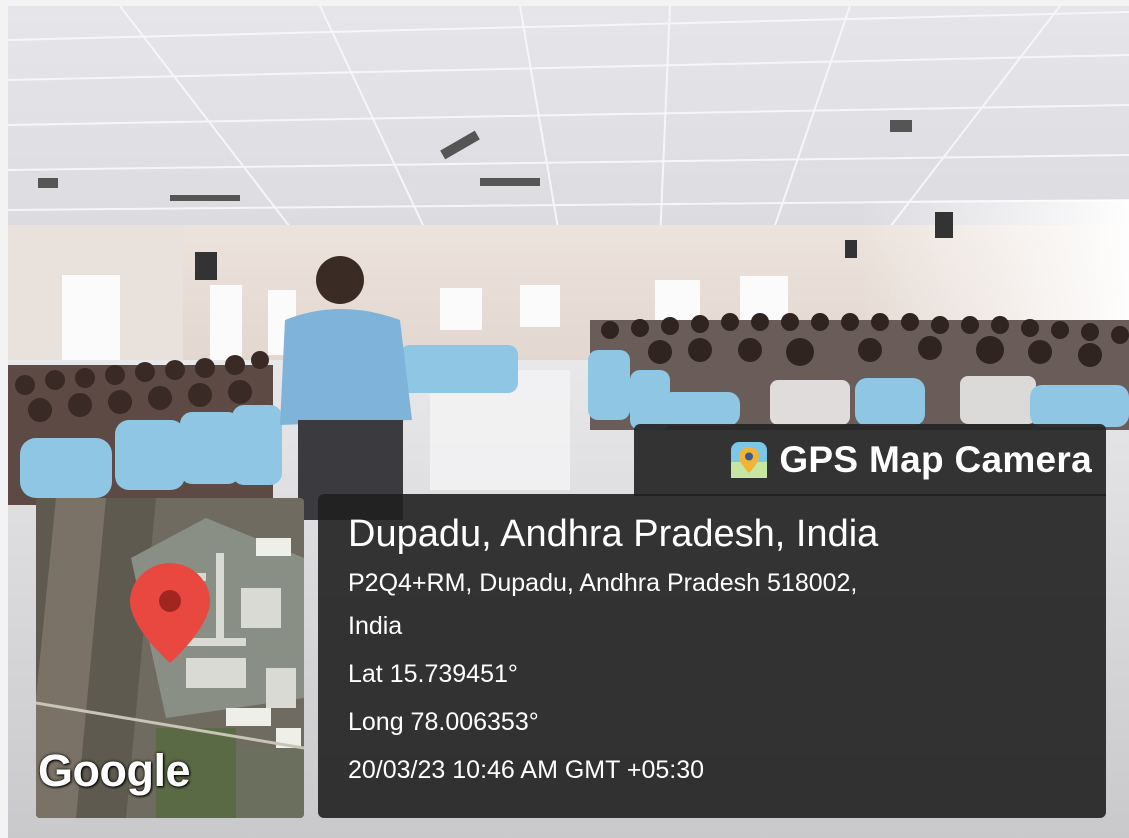 This screenshot has width=1129, height=838. I want to click on place-name: Dupadu, Andhra Pradesh, India, so click(613, 534).